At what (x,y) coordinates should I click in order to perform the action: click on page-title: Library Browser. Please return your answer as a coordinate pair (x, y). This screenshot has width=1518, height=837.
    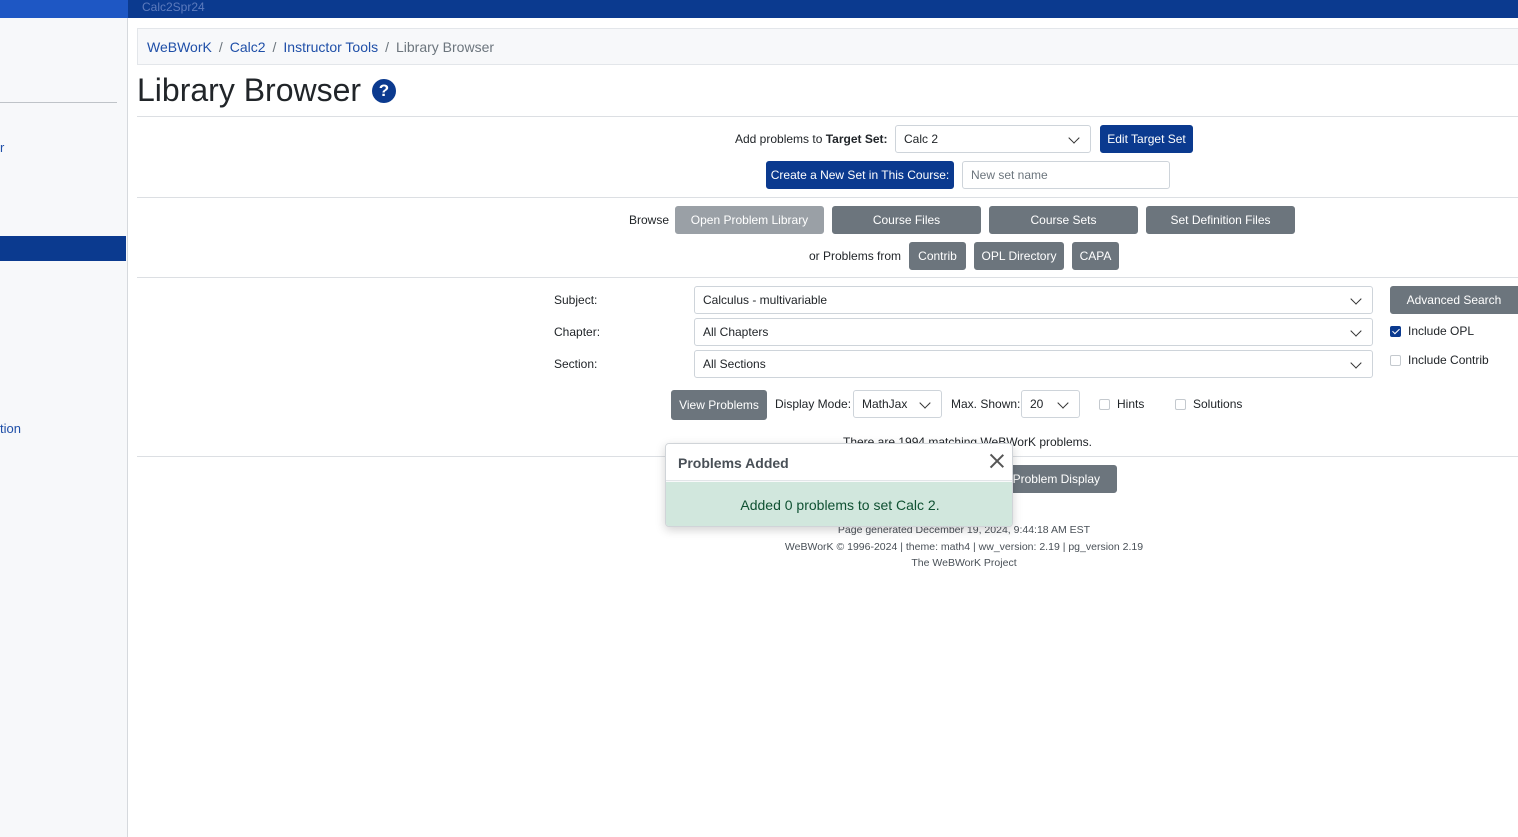
    Looking at the image, I should click on (249, 90).